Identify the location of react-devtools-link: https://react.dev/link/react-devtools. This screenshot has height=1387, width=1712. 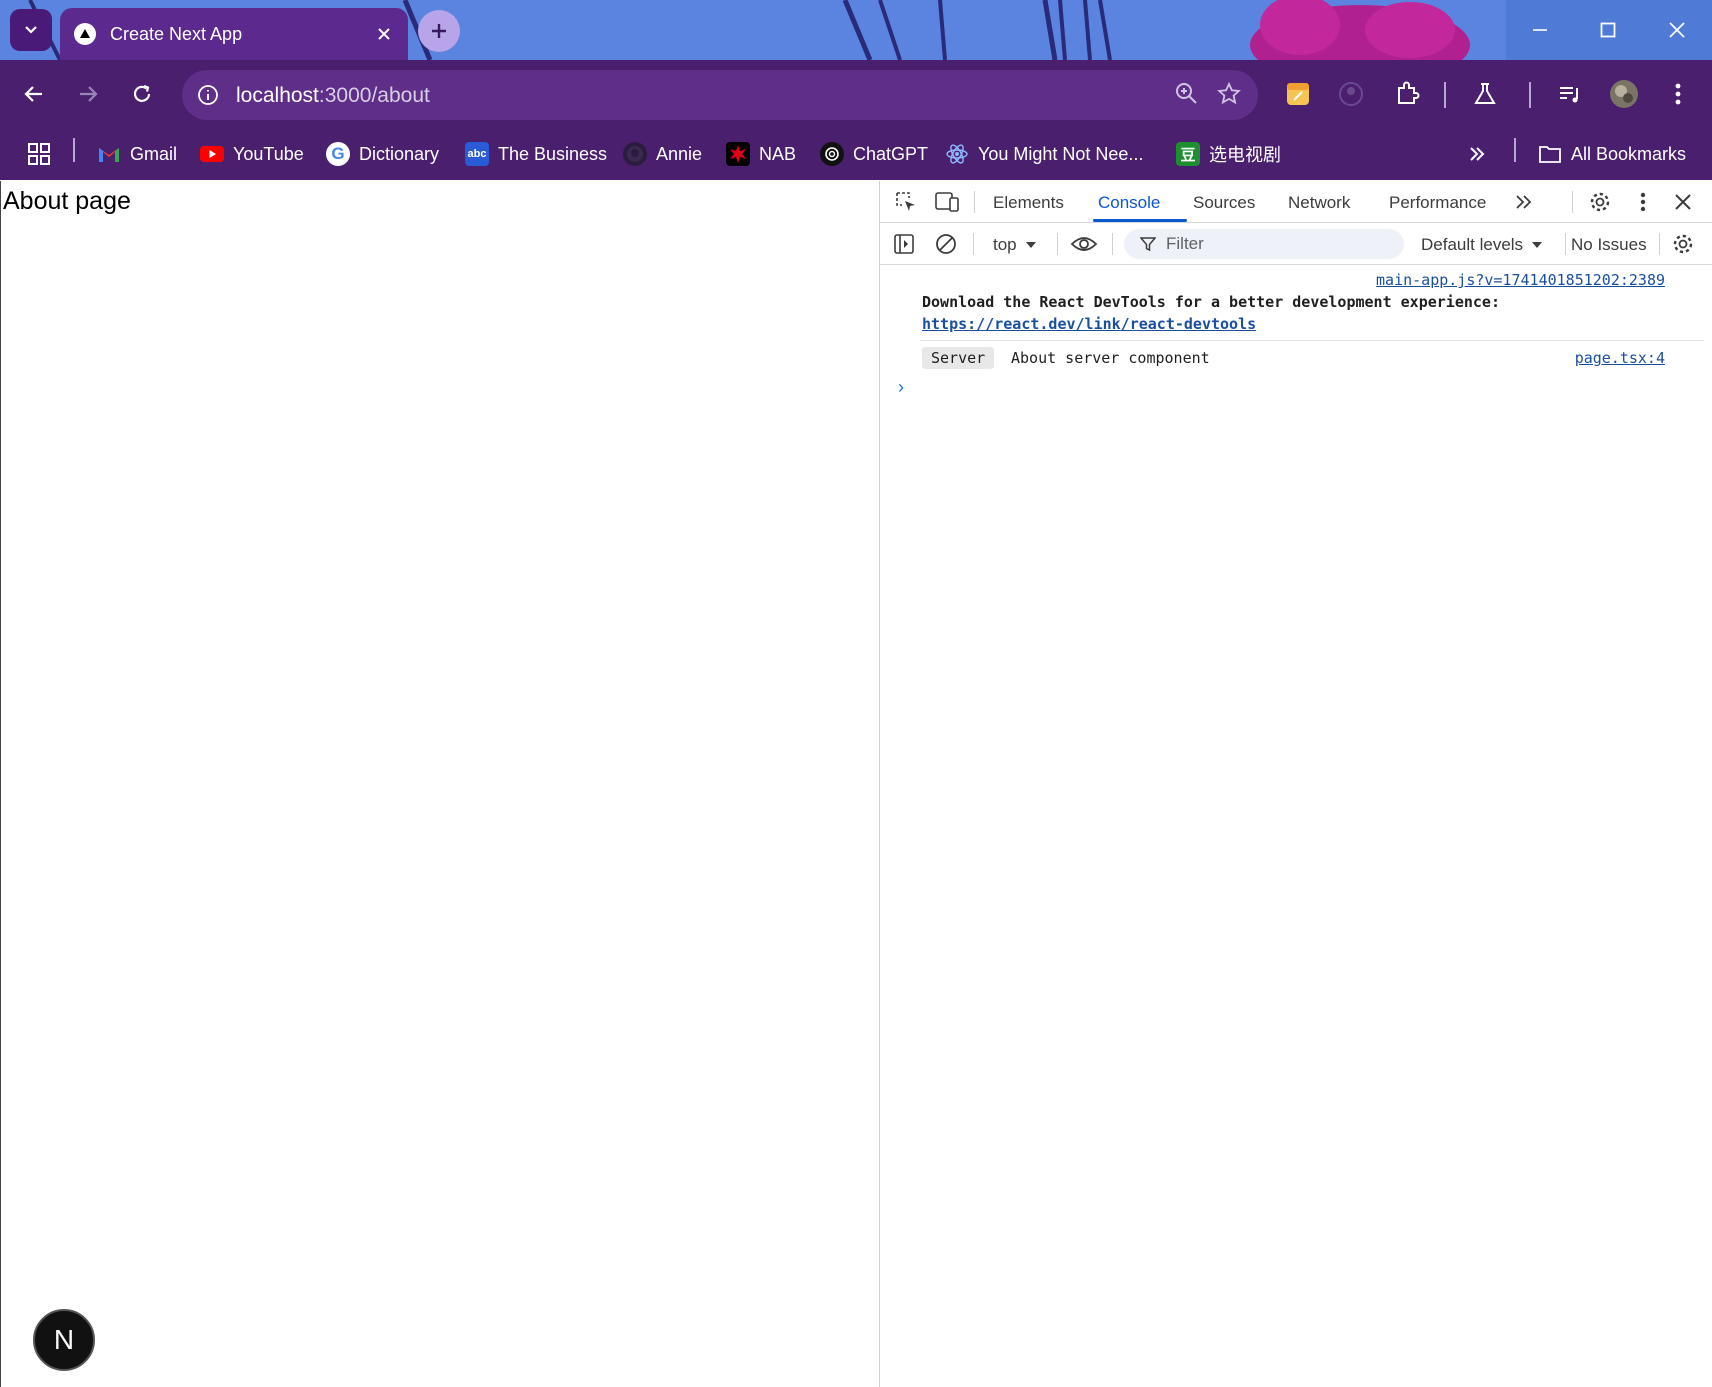
(1089, 324).